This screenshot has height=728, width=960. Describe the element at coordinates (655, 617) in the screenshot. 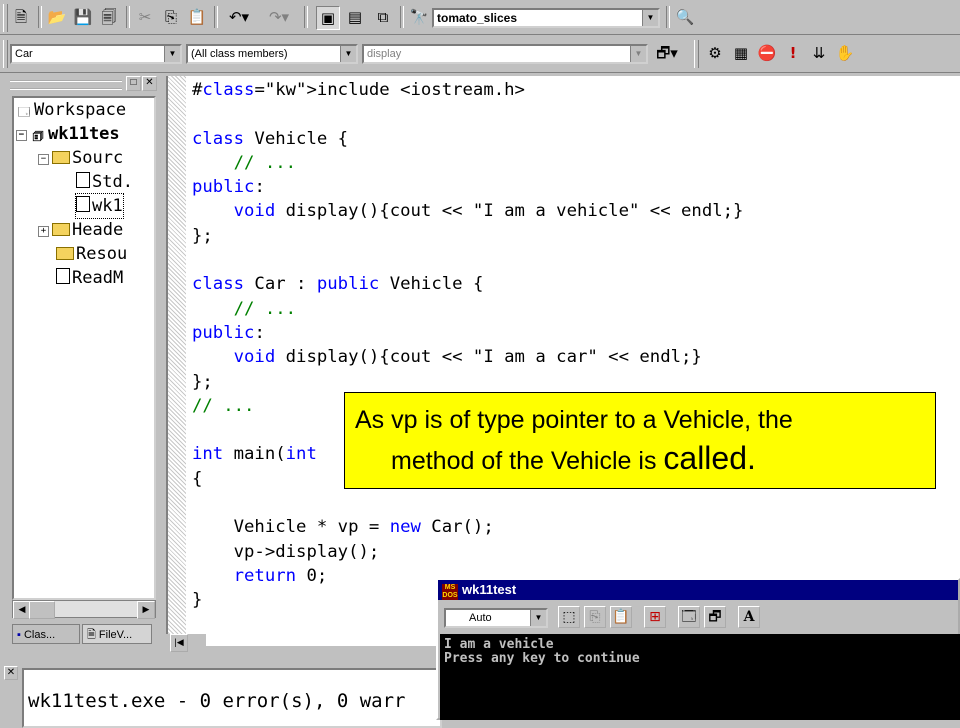

I see `fullscreen-icon: ⊞` at that location.